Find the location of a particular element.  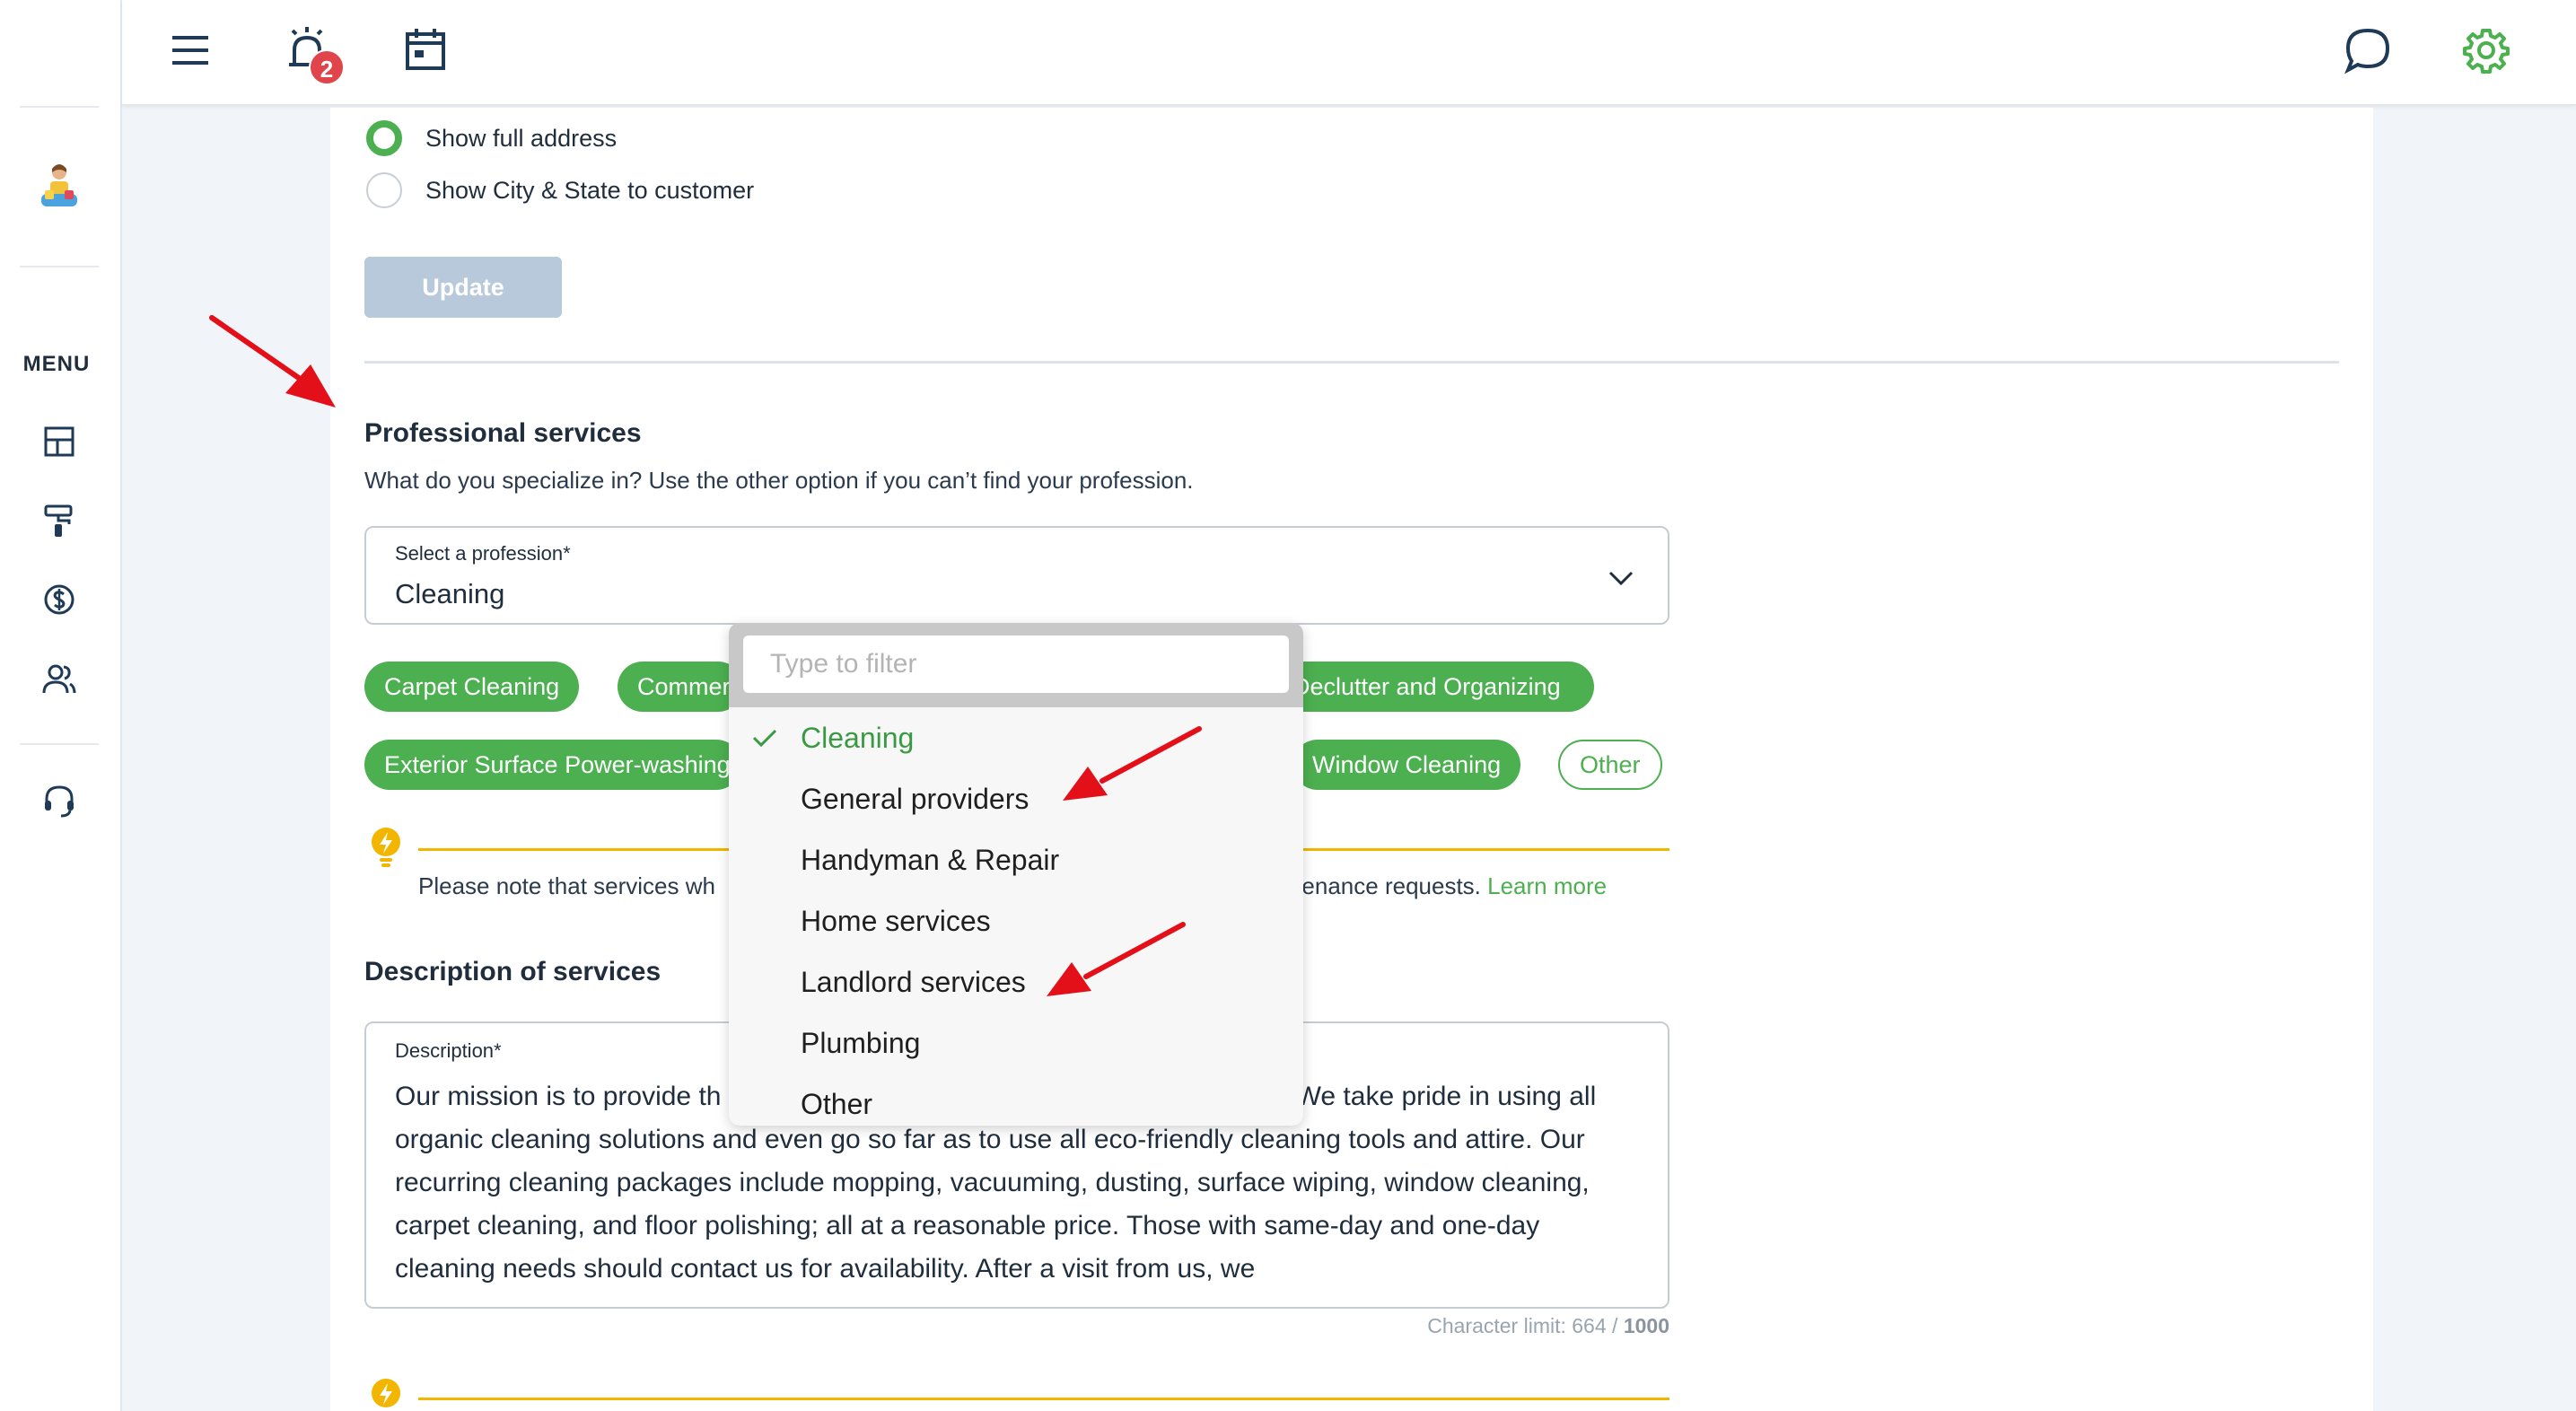

dropdown-option-landlord-services: Landlord services is located at coordinates (913, 982).